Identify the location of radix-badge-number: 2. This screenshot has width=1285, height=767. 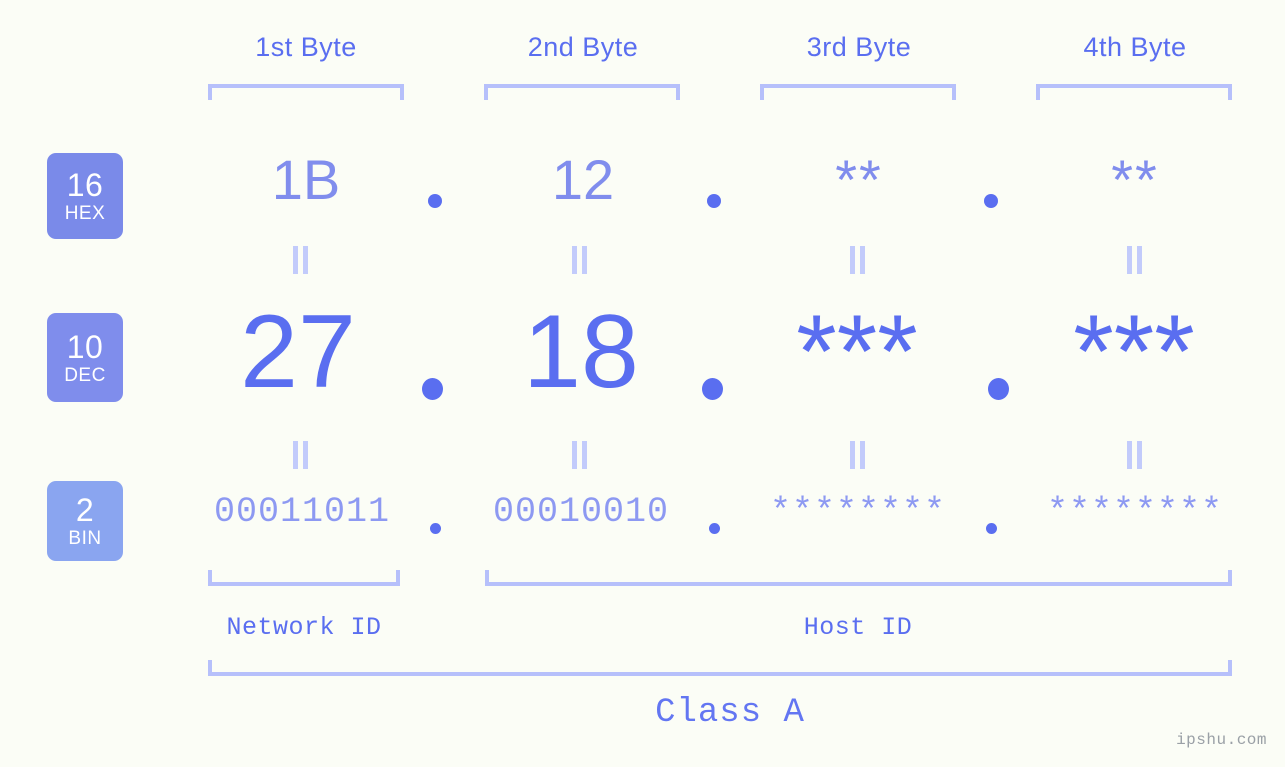
(85, 510).